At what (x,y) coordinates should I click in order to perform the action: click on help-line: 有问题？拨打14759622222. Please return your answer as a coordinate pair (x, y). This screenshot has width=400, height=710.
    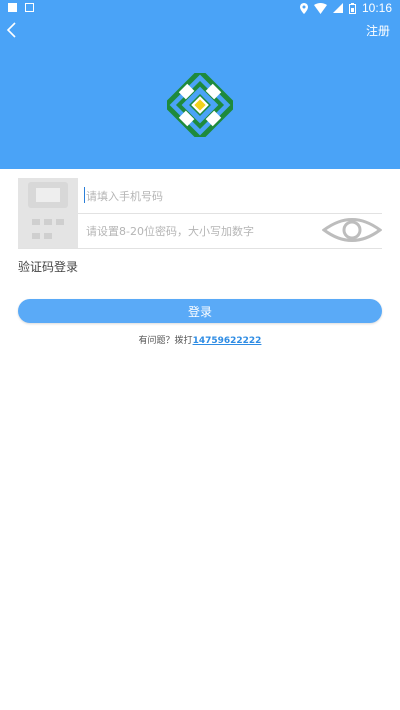
    Looking at the image, I should click on (200, 339).